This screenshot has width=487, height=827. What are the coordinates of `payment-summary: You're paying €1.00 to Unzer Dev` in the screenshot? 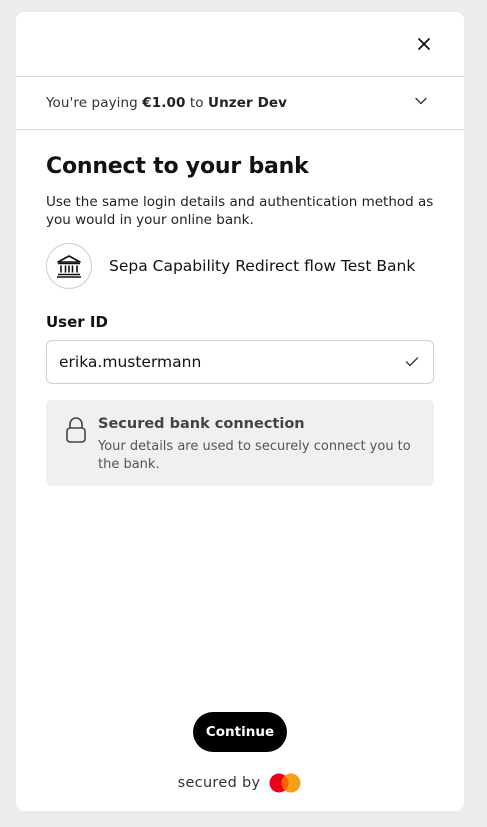 It's located at (166, 103).